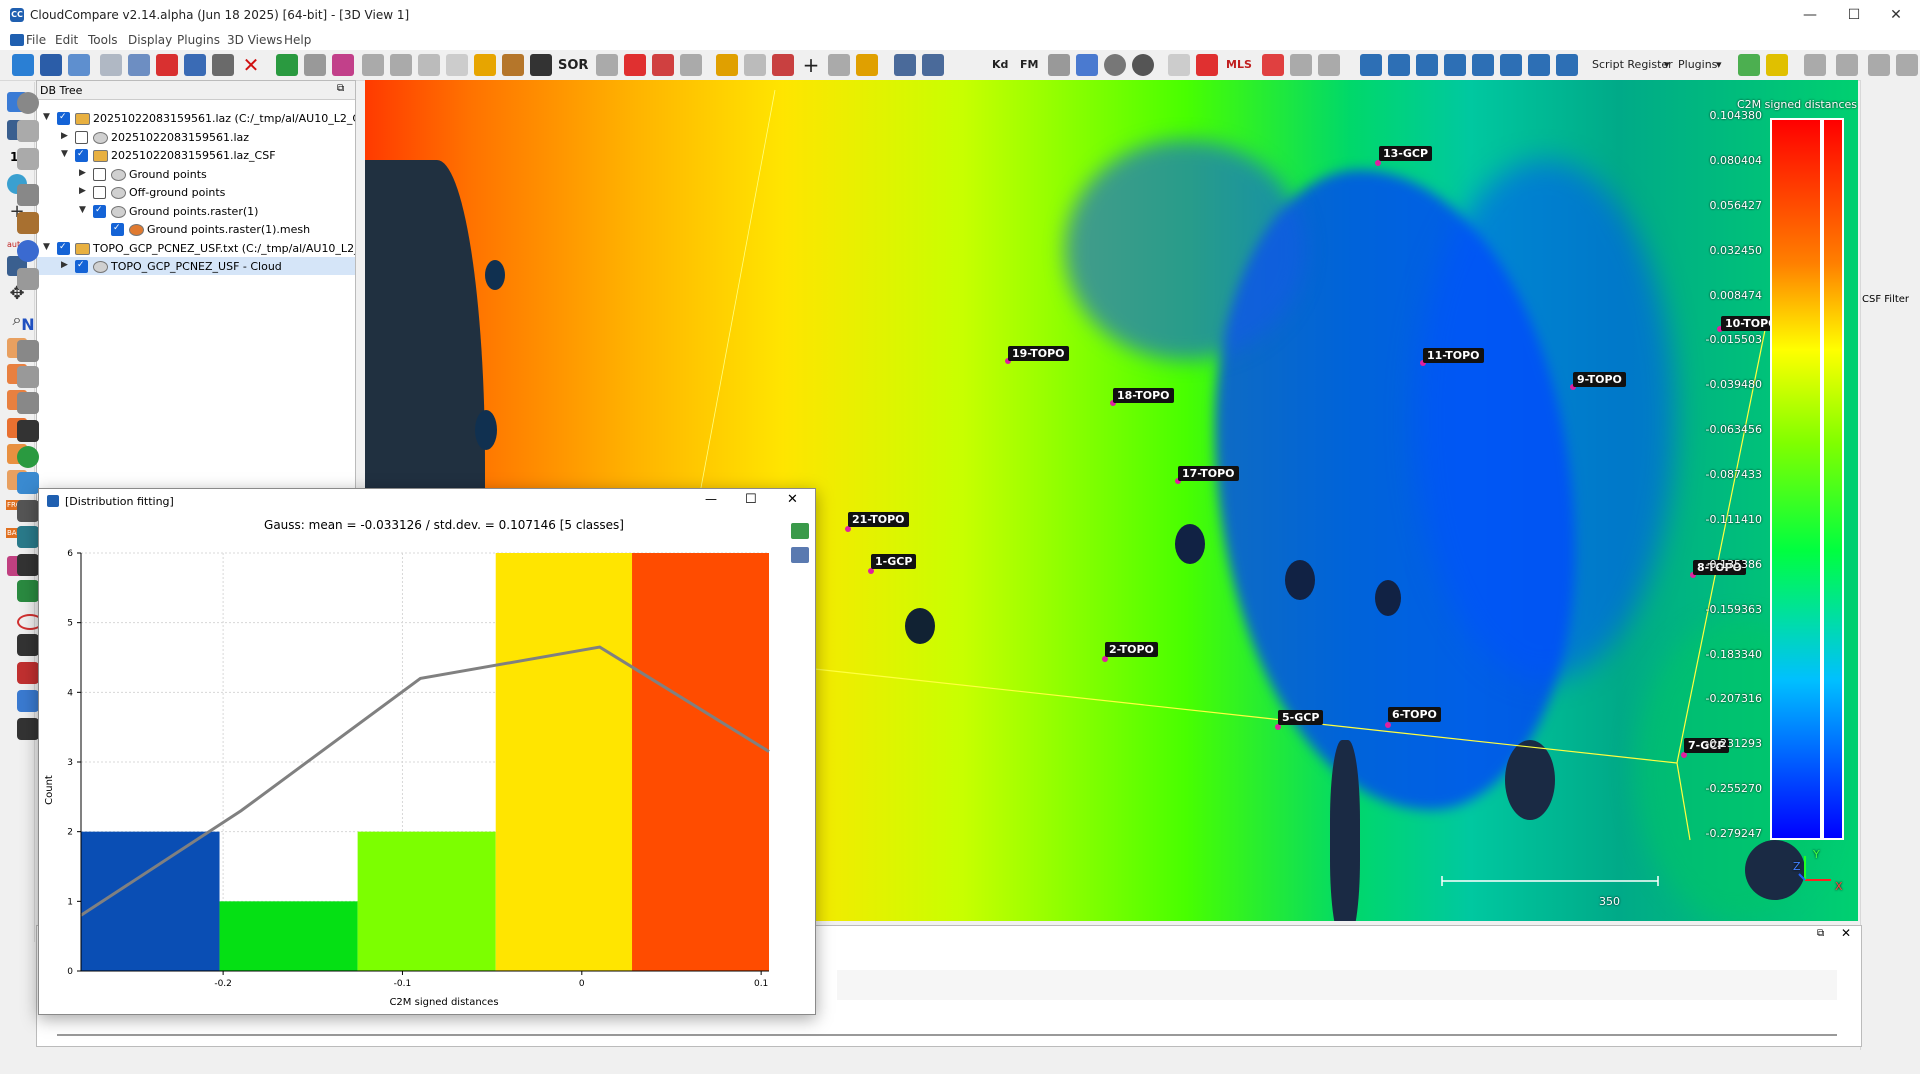 The width and height of the screenshot is (1920, 1074). I want to click on plugin-icon-b, so click(1777, 65).